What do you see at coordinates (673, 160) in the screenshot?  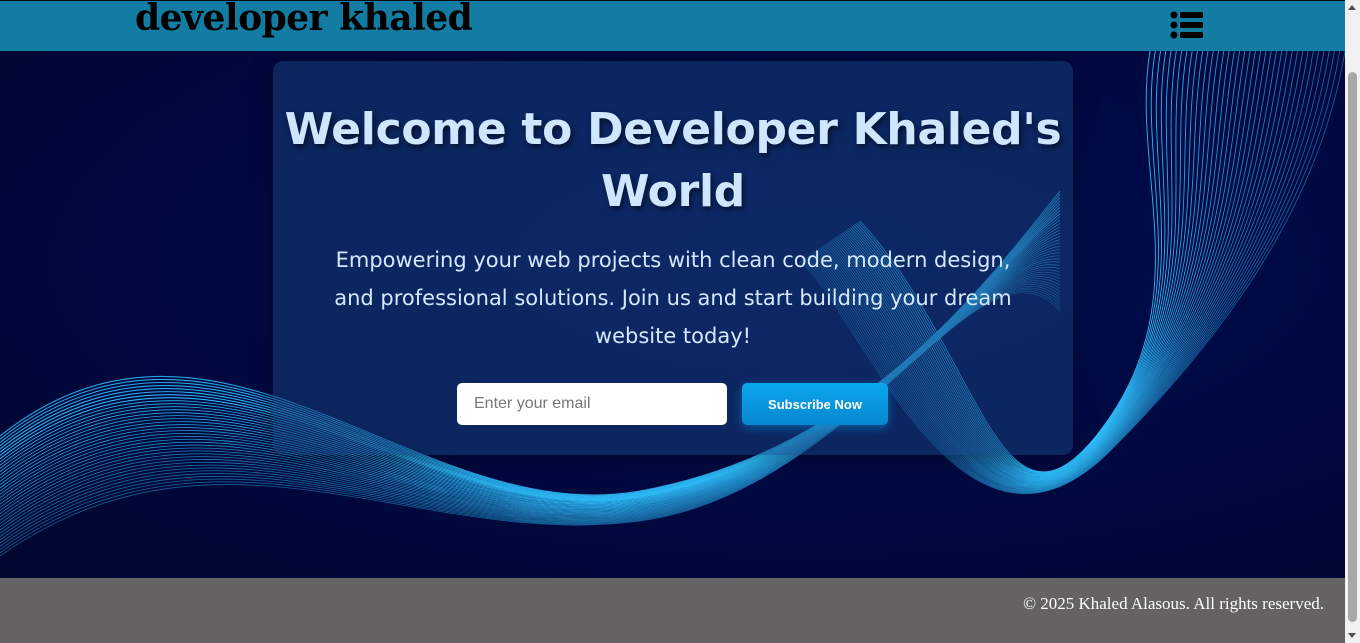 I see `hero-title: Welcome to Developer Khaled's World` at bounding box center [673, 160].